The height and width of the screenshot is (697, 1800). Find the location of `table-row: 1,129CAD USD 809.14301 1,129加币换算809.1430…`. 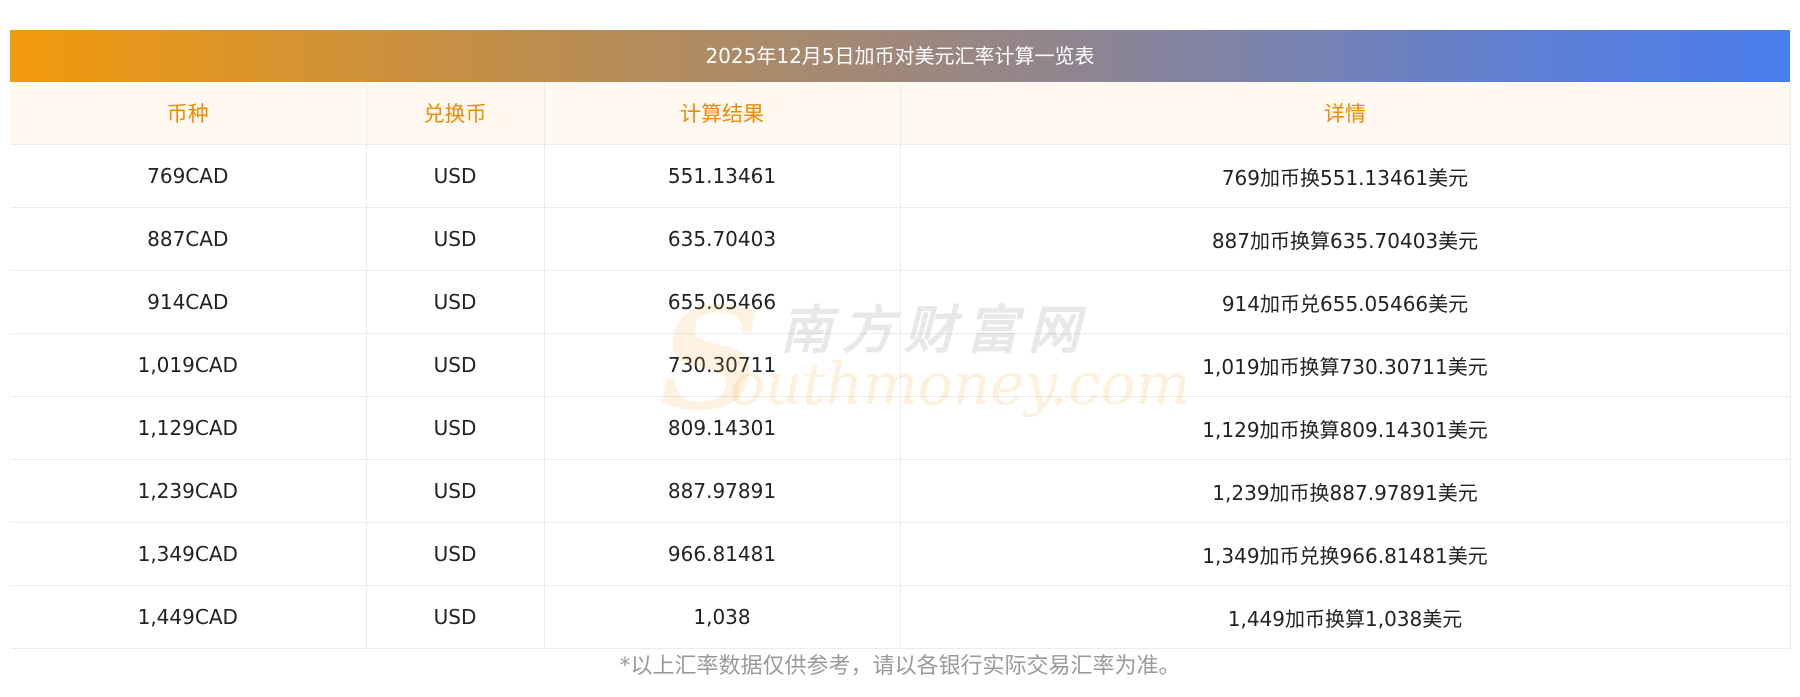

table-row: 1,129CAD USD 809.14301 1,129加币换算809.1430… is located at coordinates (900, 428).